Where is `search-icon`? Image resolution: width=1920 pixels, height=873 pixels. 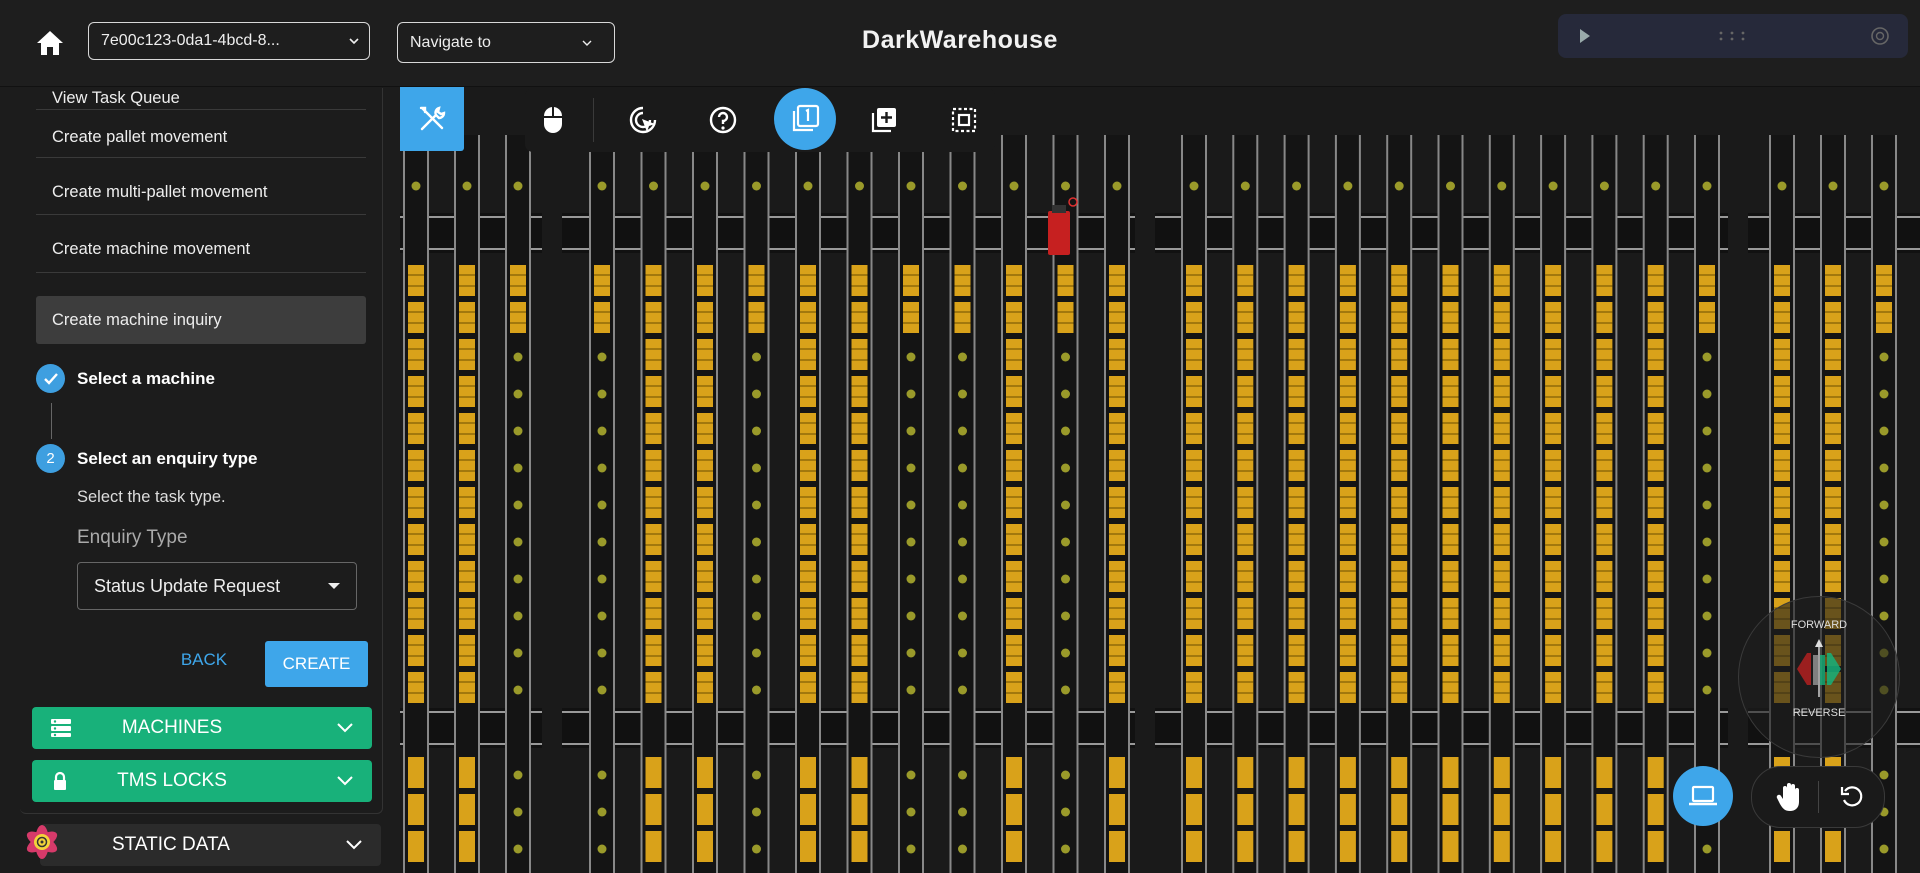 search-icon is located at coordinates (1880, 36).